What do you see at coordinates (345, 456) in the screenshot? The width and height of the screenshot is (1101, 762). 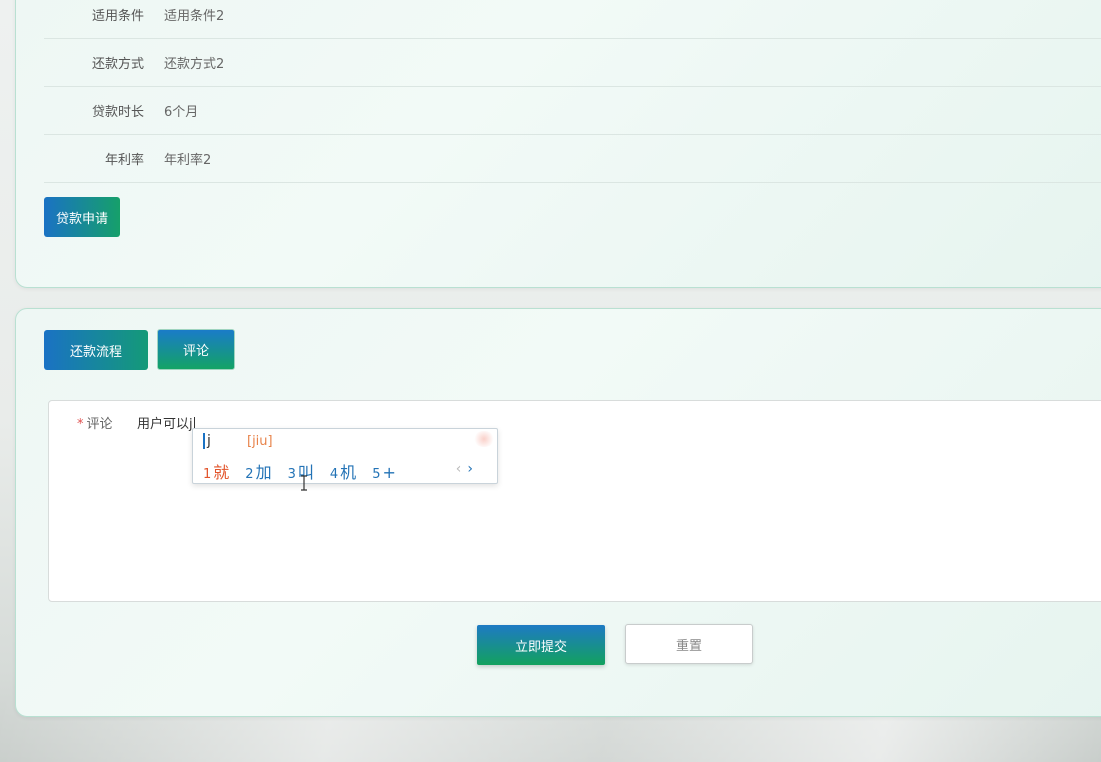 I see `ime-candidate-popup: j [jiu] 1就 2加 3叫 4机 5 + ‹ ›` at bounding box center [345, 456].